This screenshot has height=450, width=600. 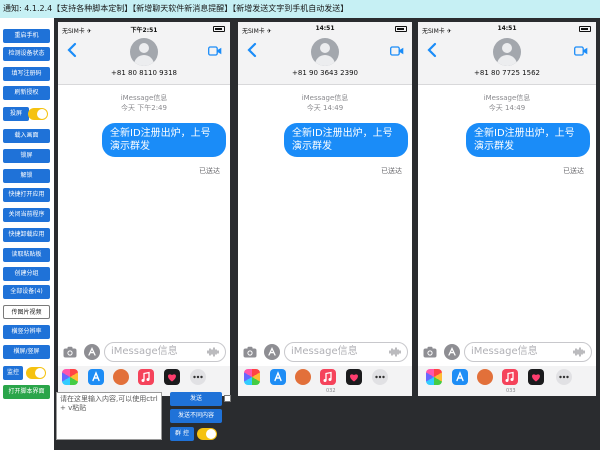 What do you see at coordinates (196, 399) in the screenshot?
I see `send-button: 发送` at bounding box center [196, 399].